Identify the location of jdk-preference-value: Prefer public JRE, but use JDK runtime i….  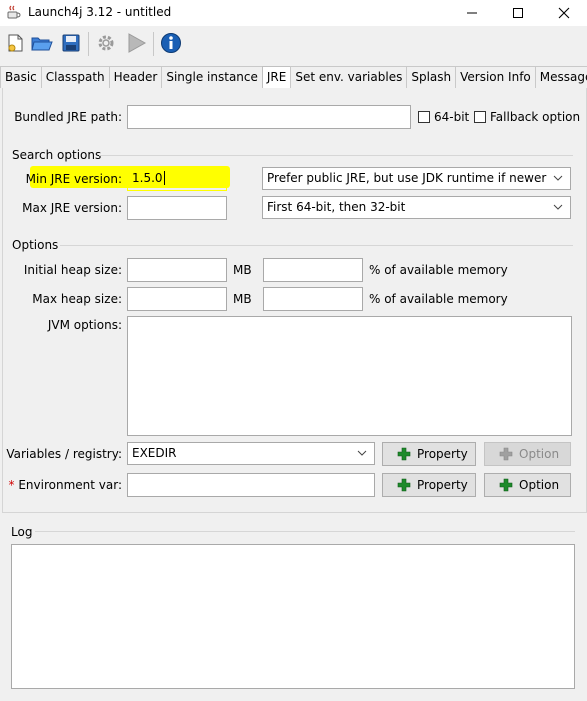
(407, 178).